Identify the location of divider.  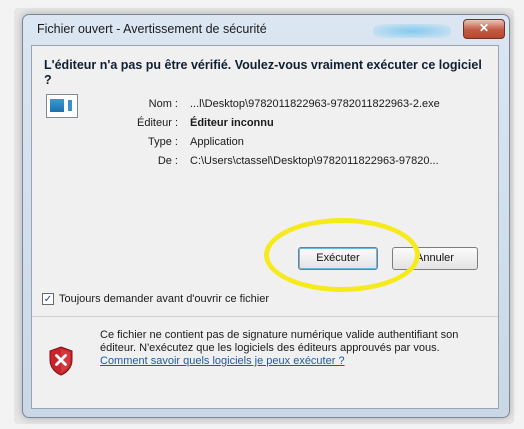
(265, 316).